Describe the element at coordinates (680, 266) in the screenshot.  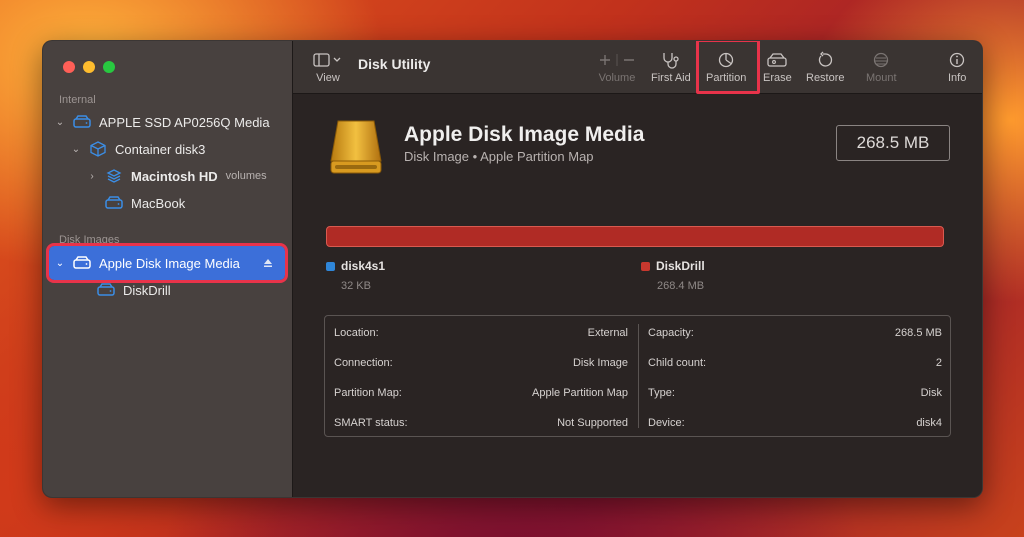
I see `partition-name: DiskDrill` at that location.